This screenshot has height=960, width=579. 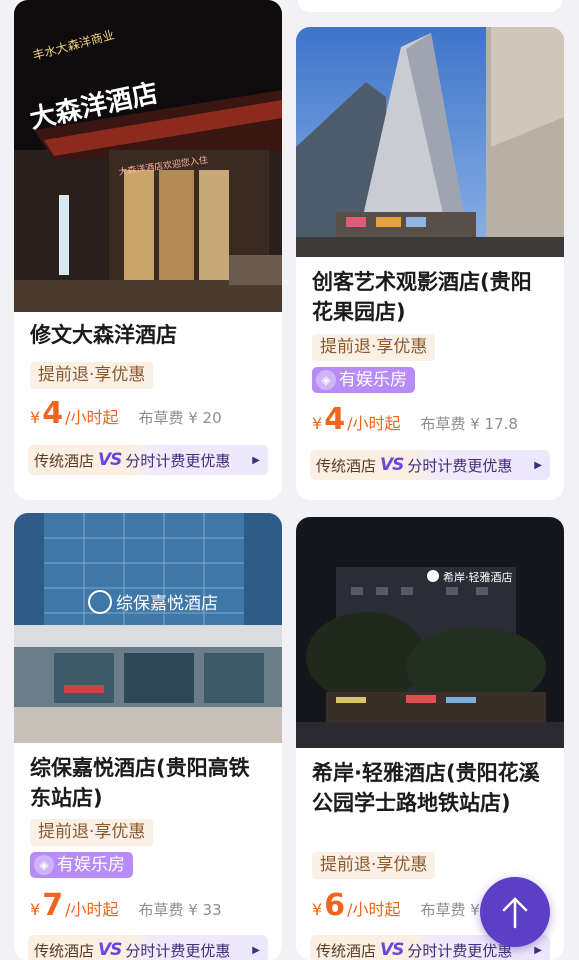 What do you see at coordinates (335, 905) in the screenshot?
I see `price-value: 6` at bounding box center [335, 905].